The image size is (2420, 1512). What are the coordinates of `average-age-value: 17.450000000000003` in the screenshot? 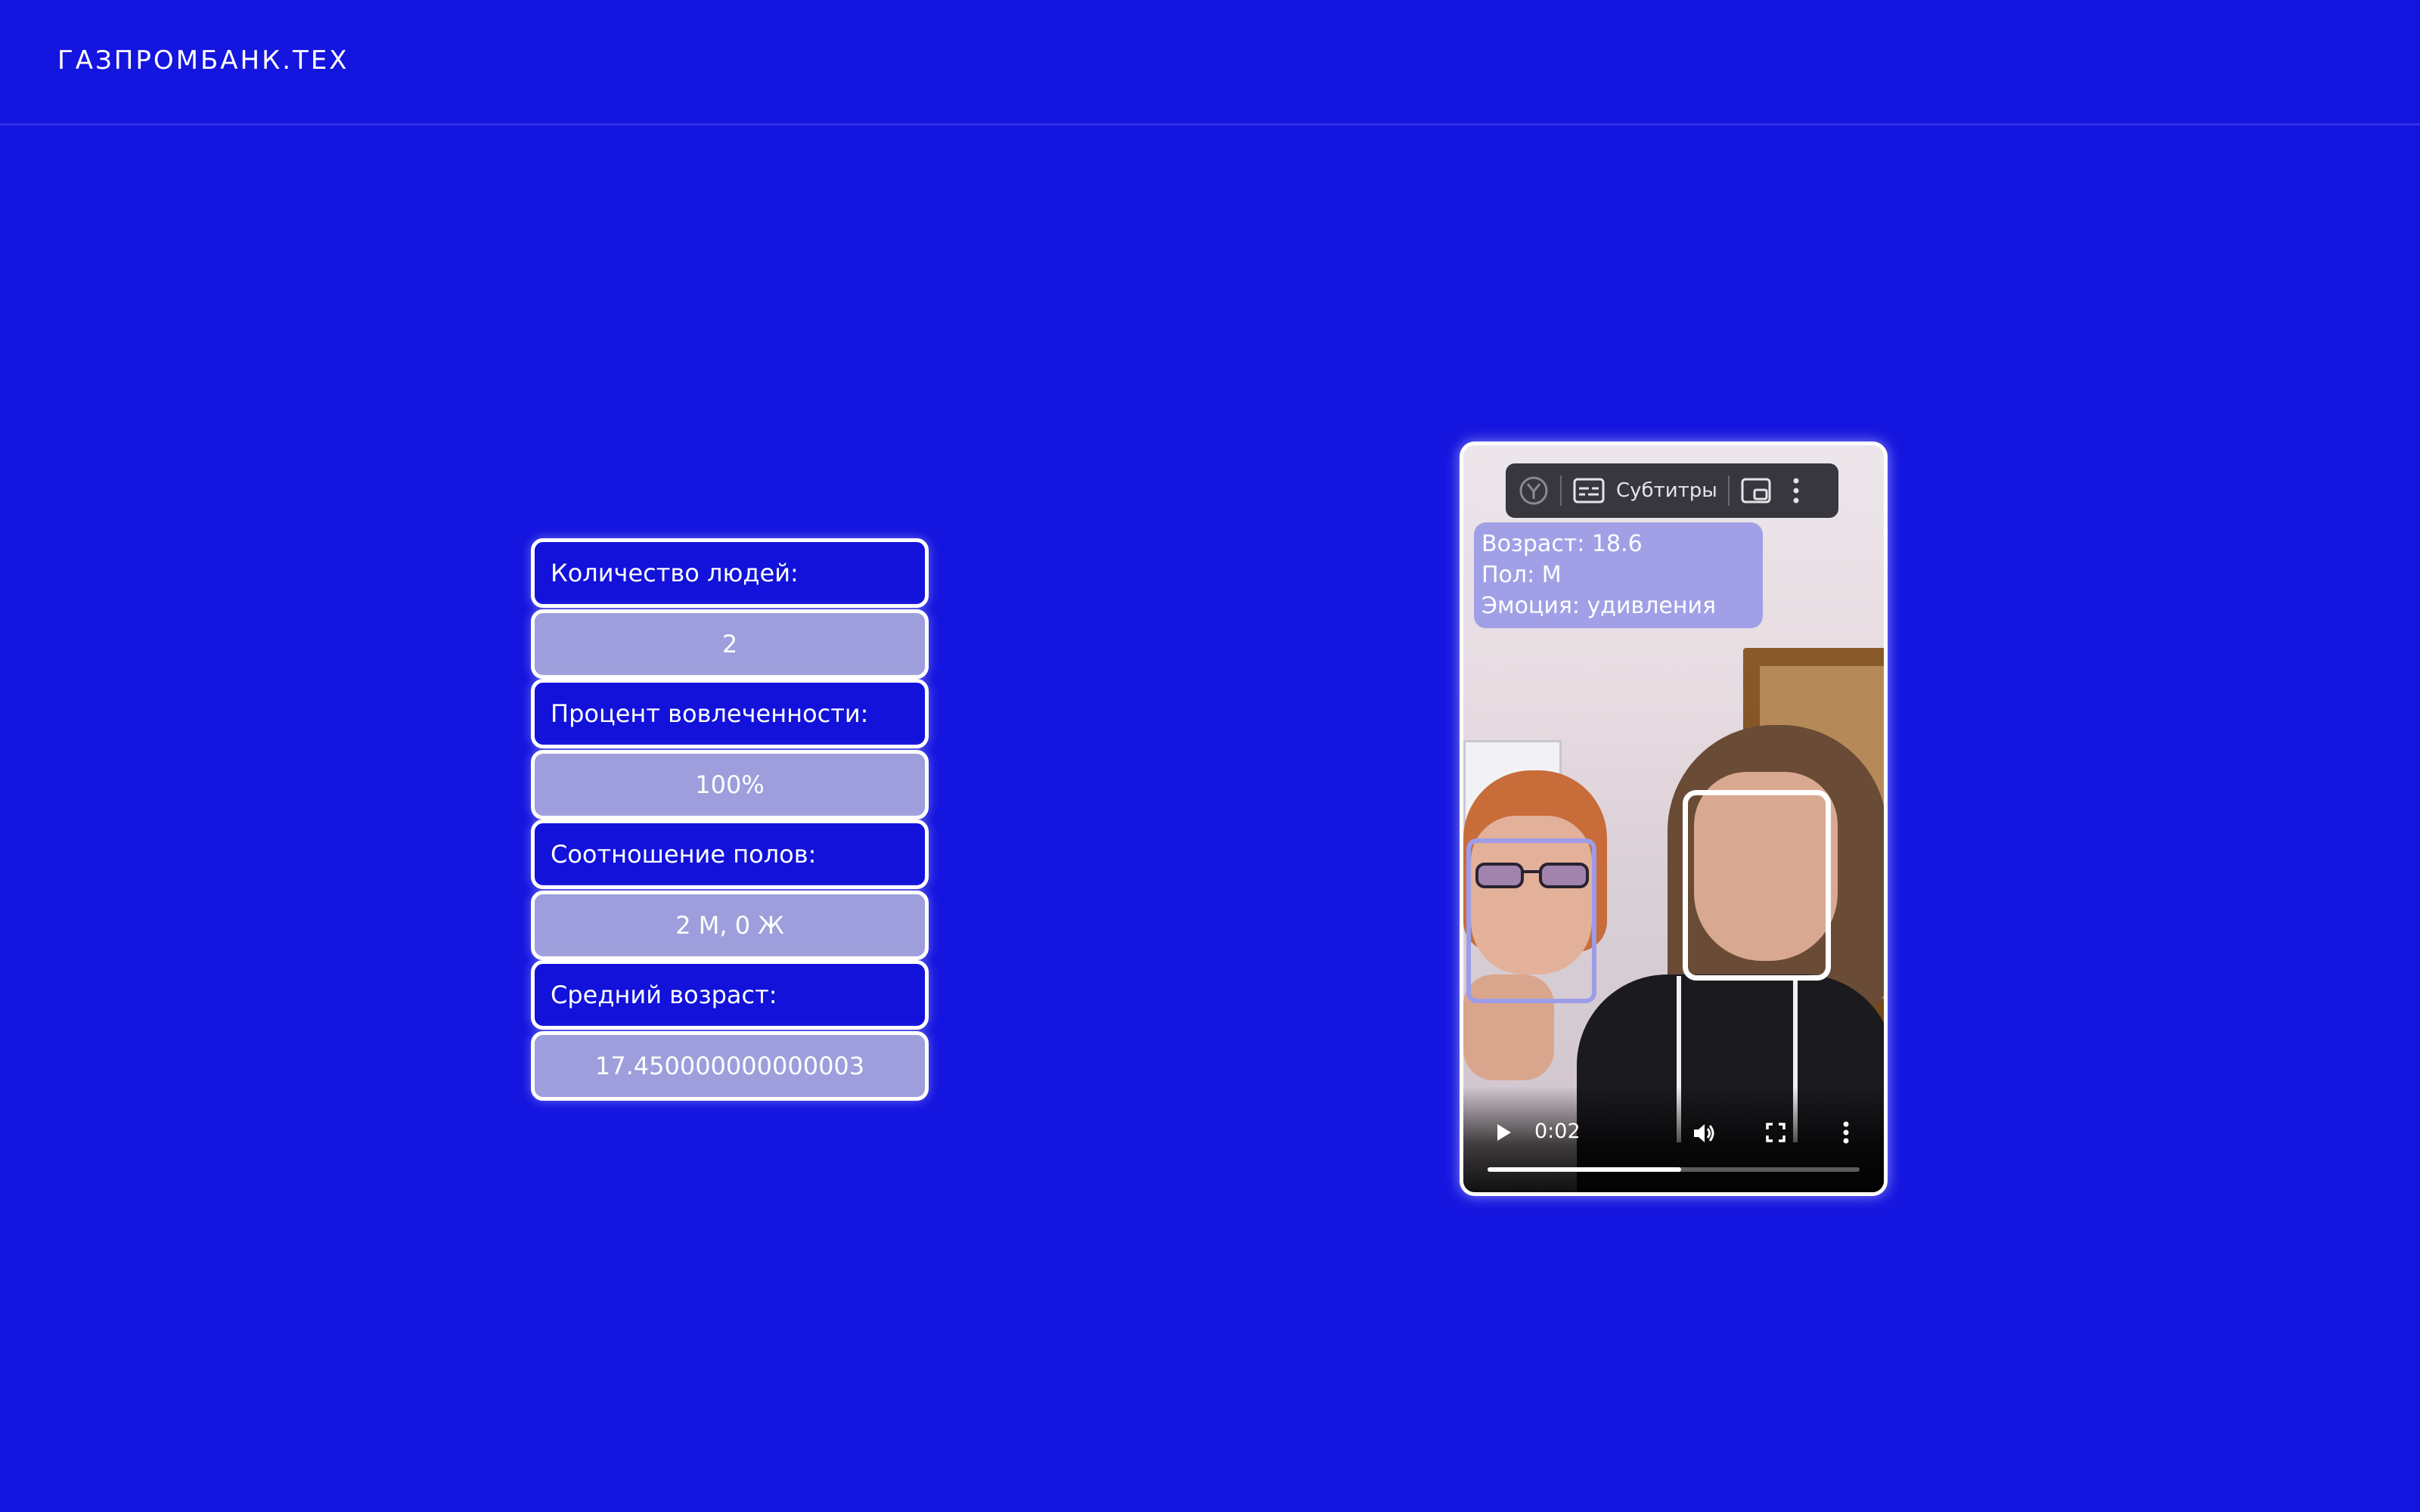 It's located at (730, 1066).